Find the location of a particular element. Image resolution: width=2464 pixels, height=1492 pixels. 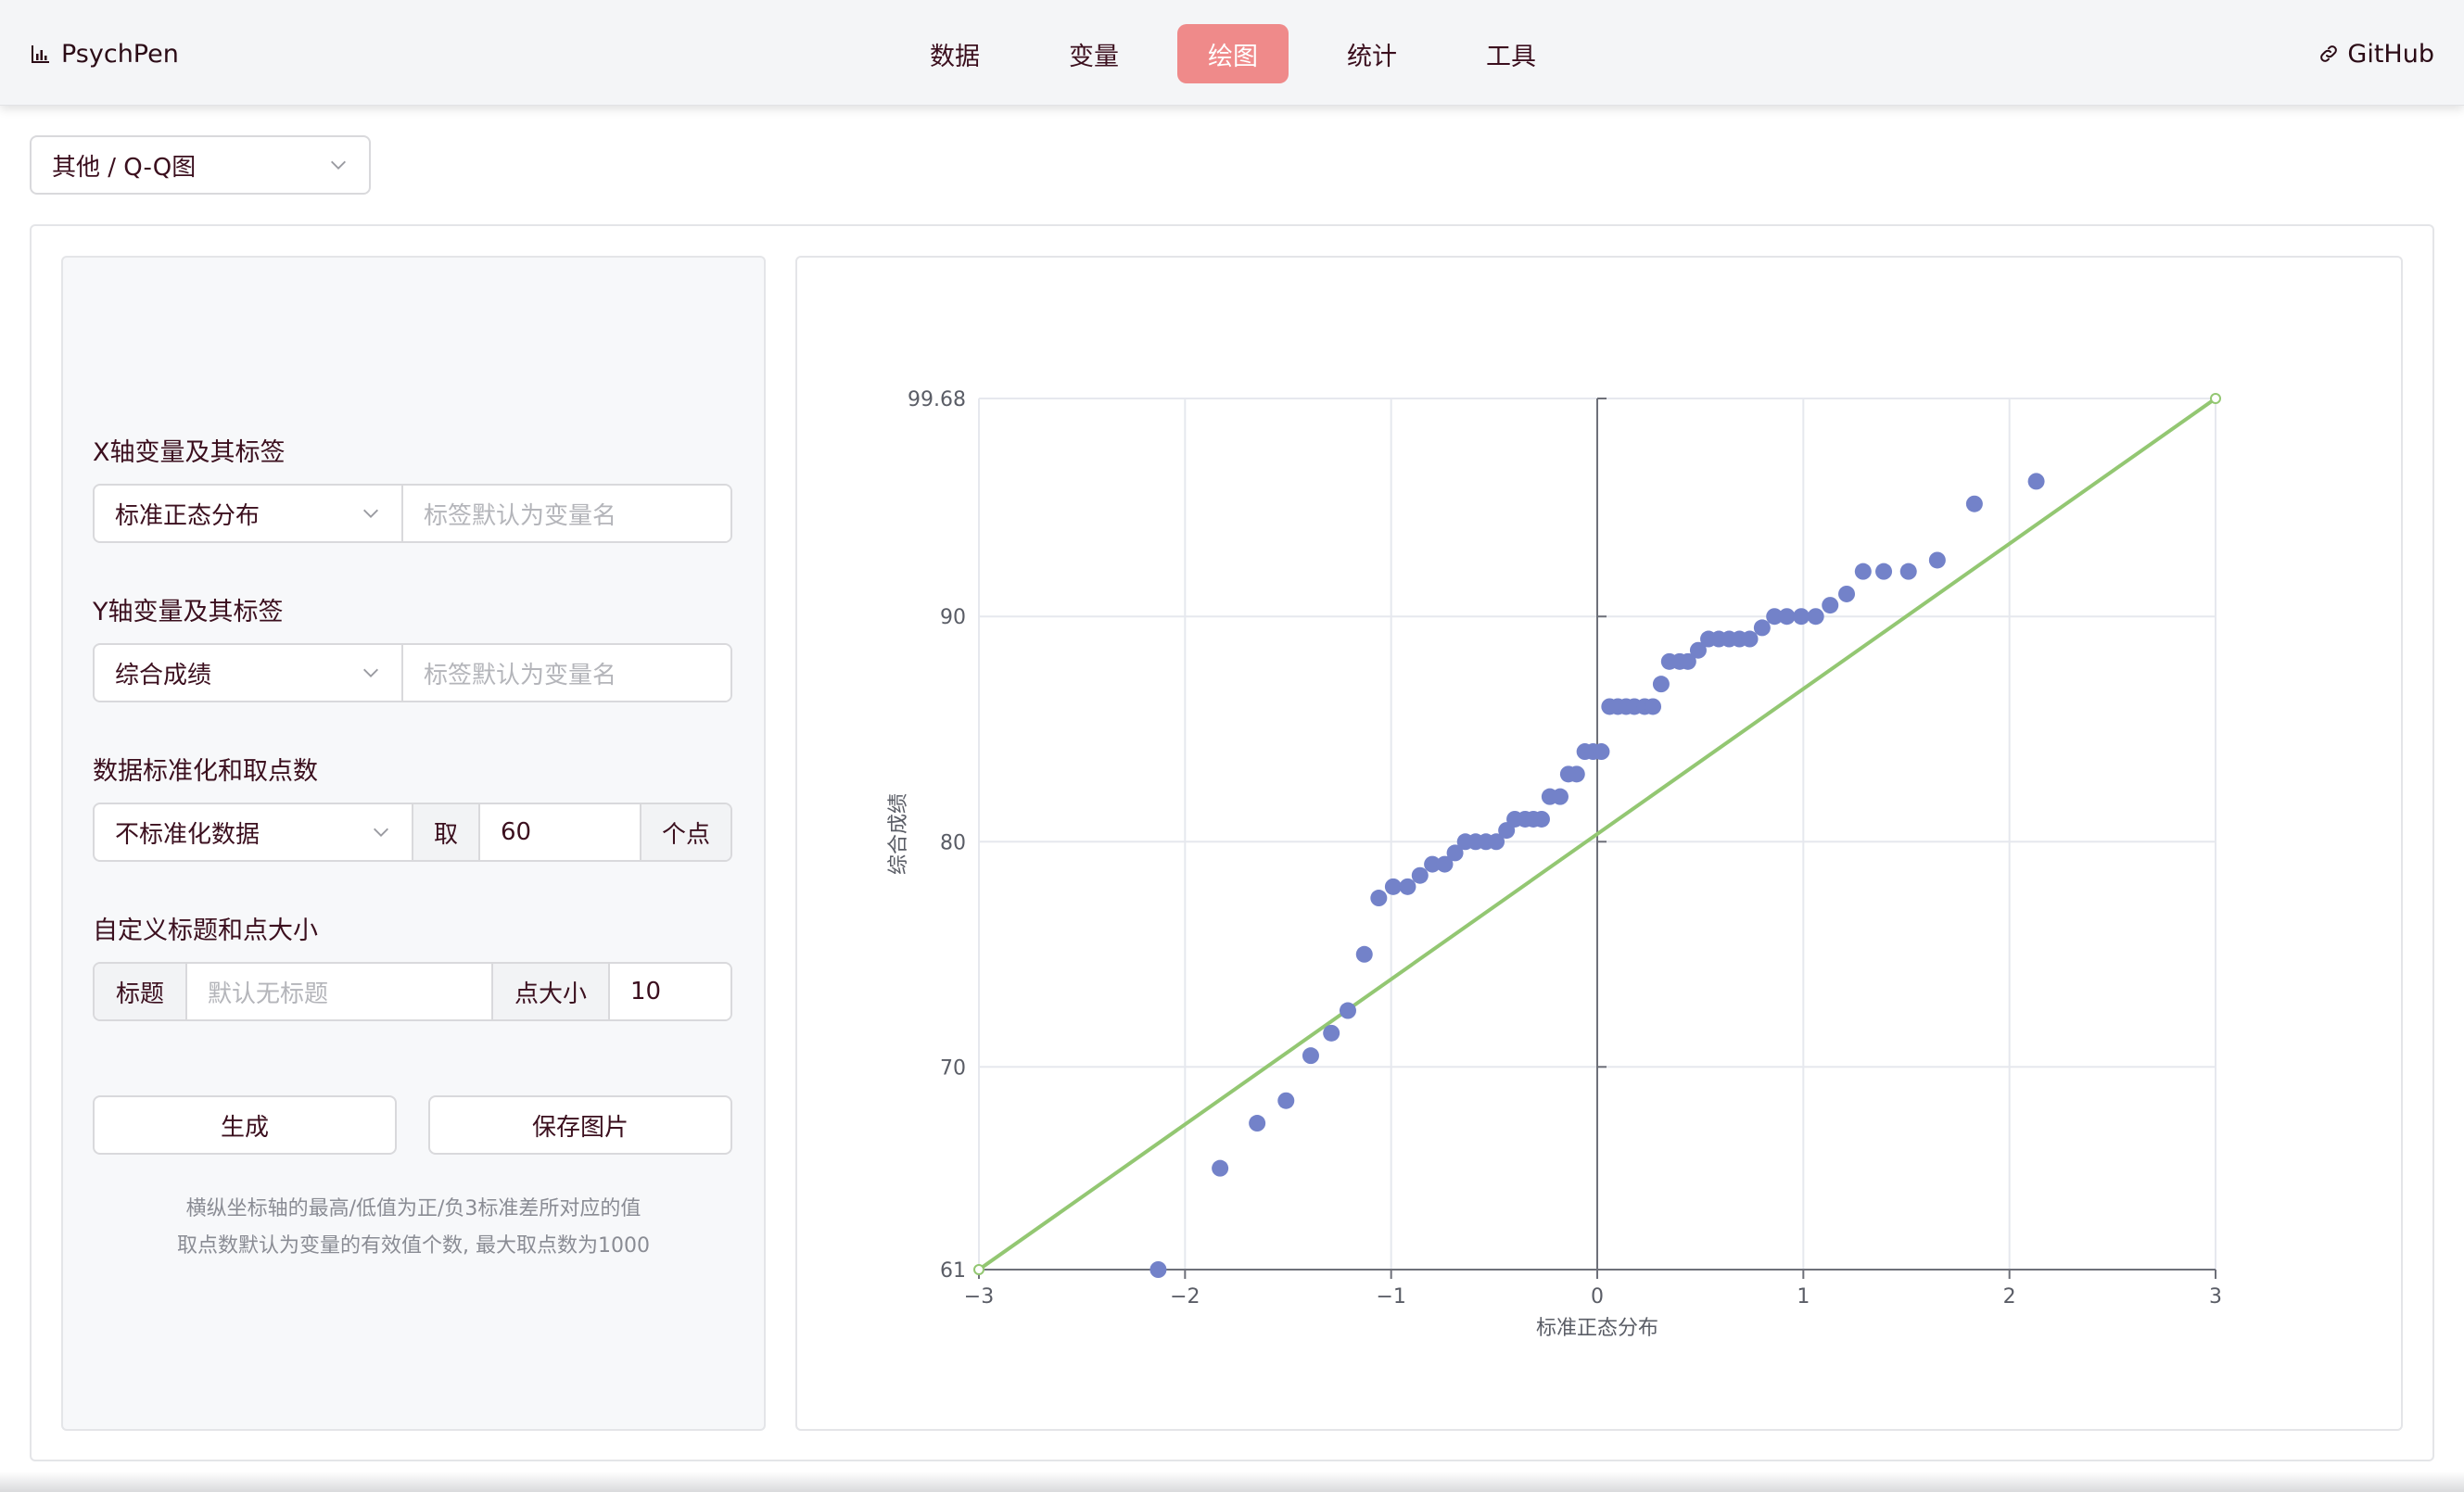

x-axis-section-label: X轴变量及其标签 is located at coordinates (189, 452).